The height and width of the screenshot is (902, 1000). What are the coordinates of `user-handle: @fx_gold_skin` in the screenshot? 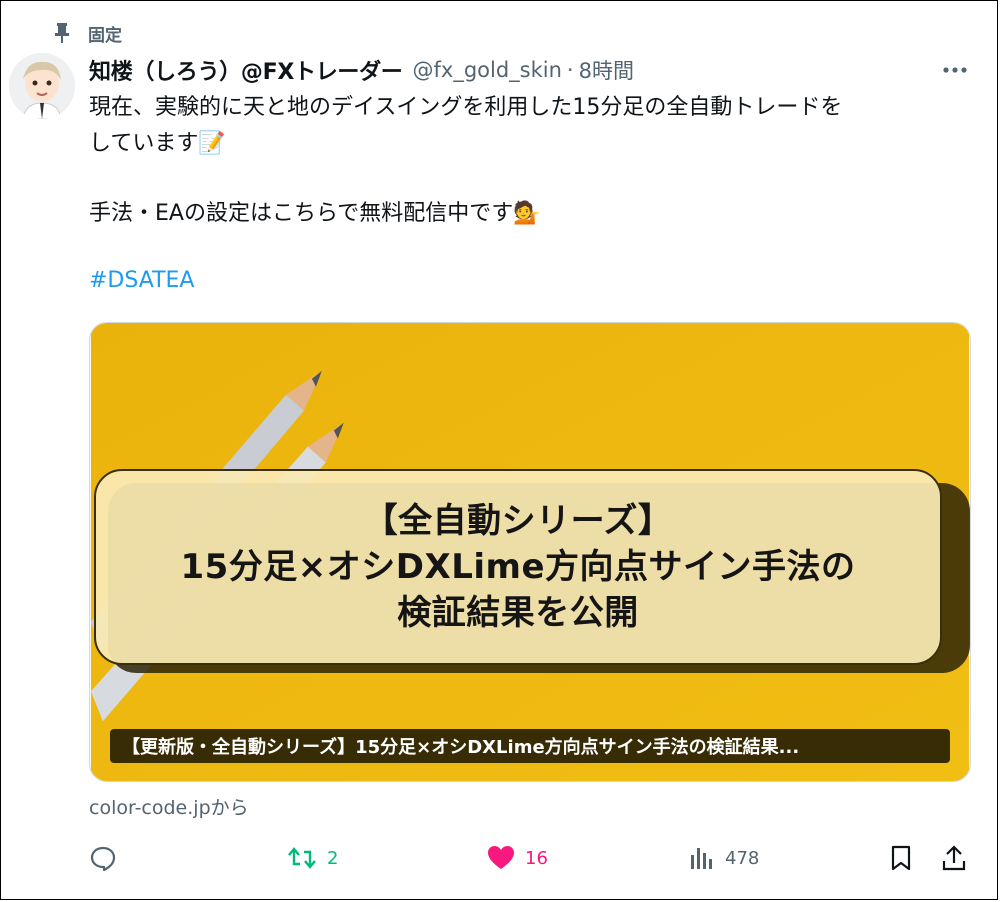 It's located at (487, 70).